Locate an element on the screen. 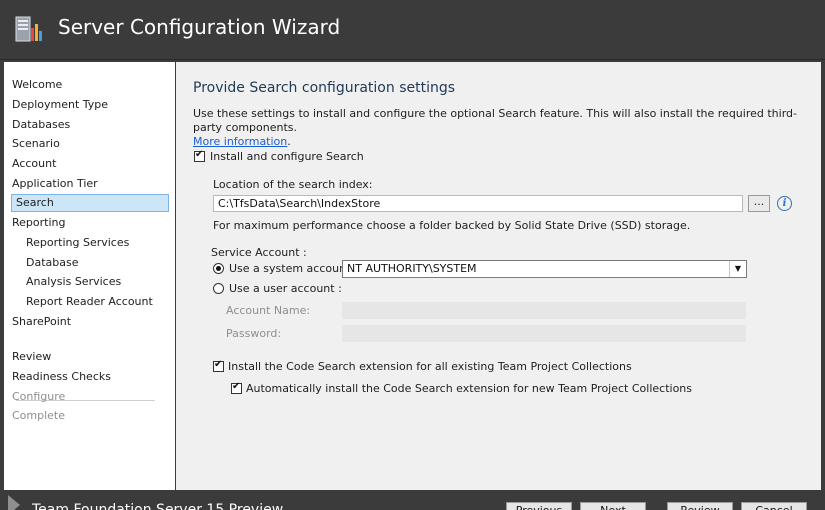 This screenshot has width=825, height=510. user-account-radio is located at coordinates (218, 288).